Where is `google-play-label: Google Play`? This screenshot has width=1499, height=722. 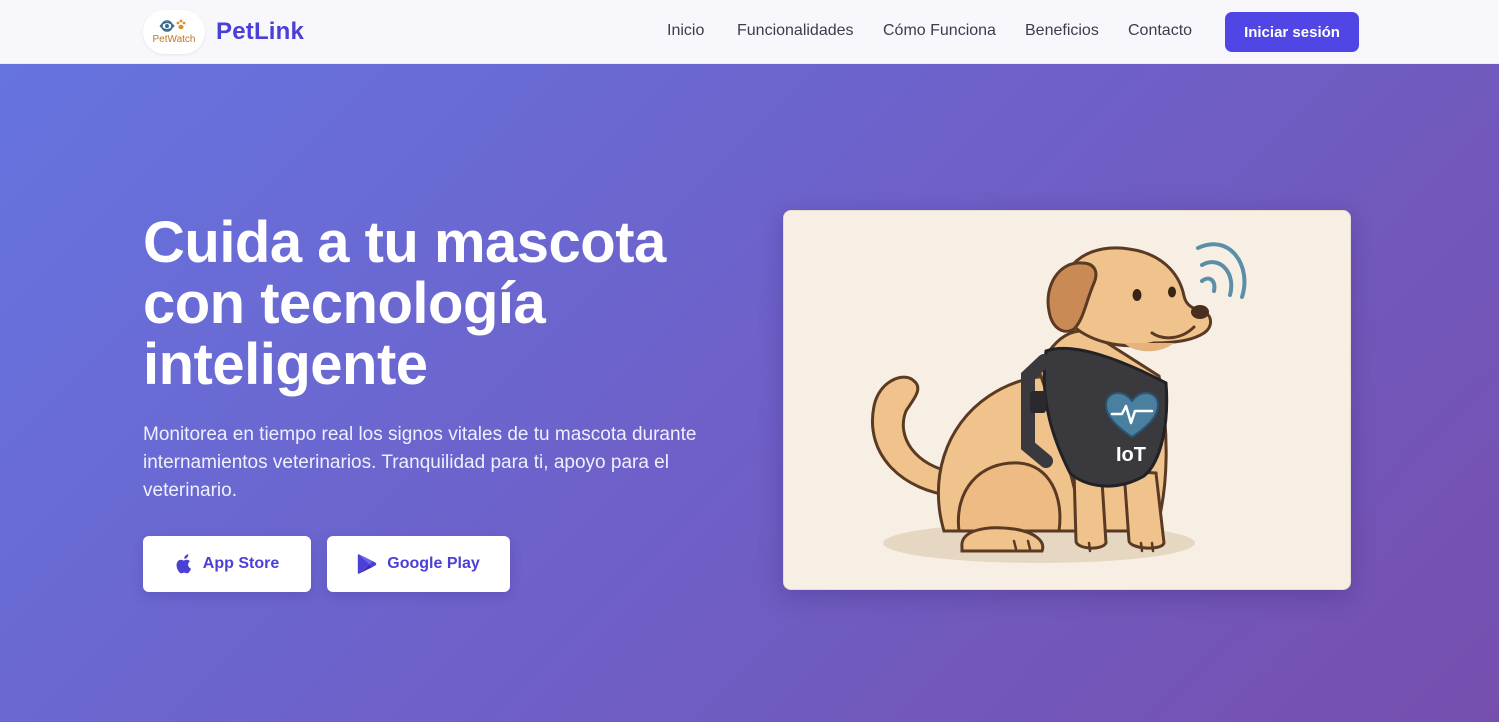 google-play-label: Google Play is located at coordinates (433, 563).